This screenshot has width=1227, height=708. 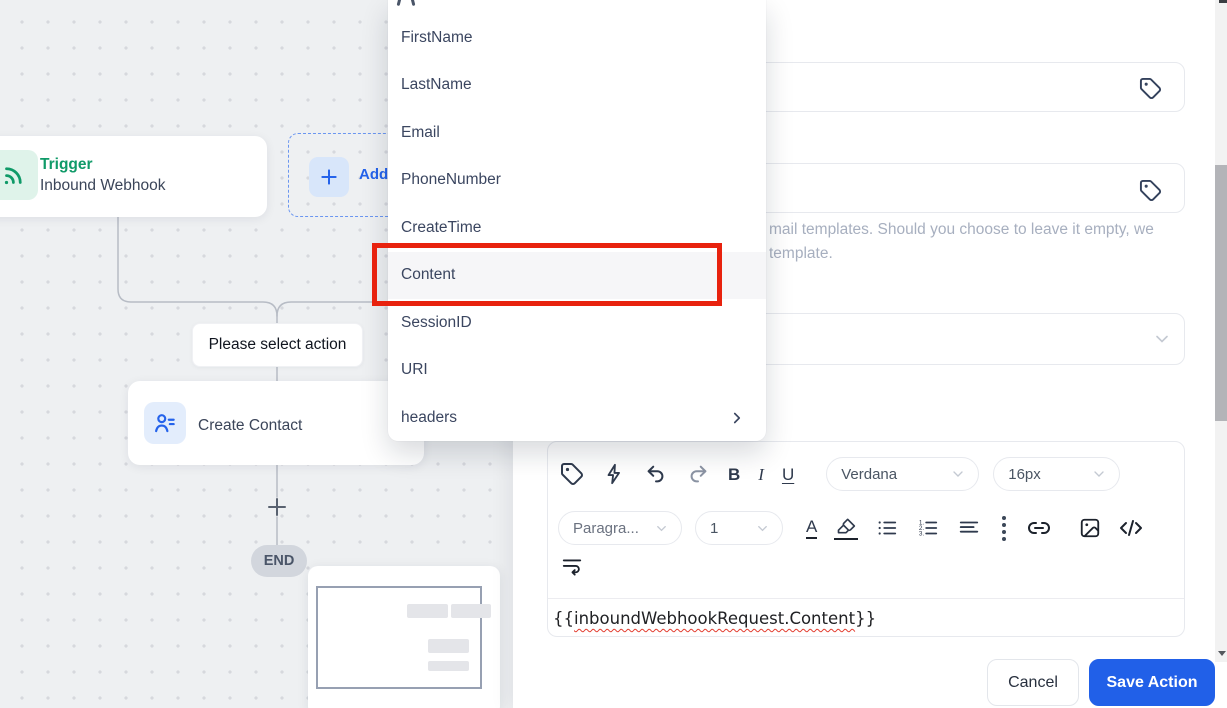 I want to click on template-close-braces: }}, so click(x=866, y=618).